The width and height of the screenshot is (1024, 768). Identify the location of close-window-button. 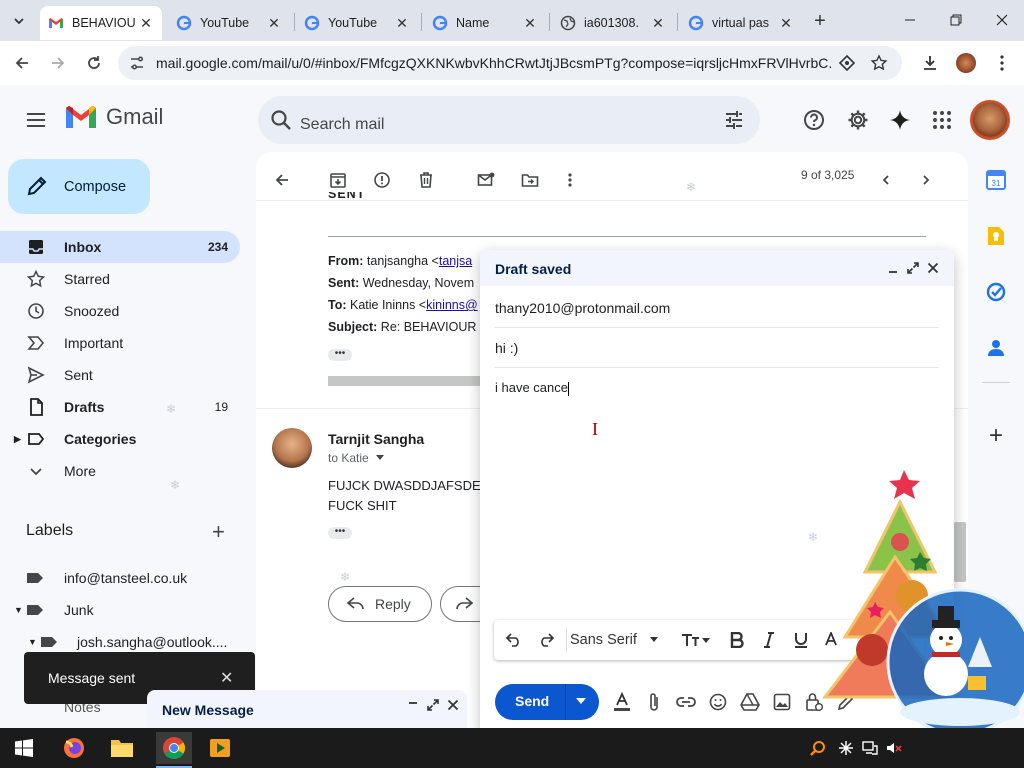
(1002, 20).